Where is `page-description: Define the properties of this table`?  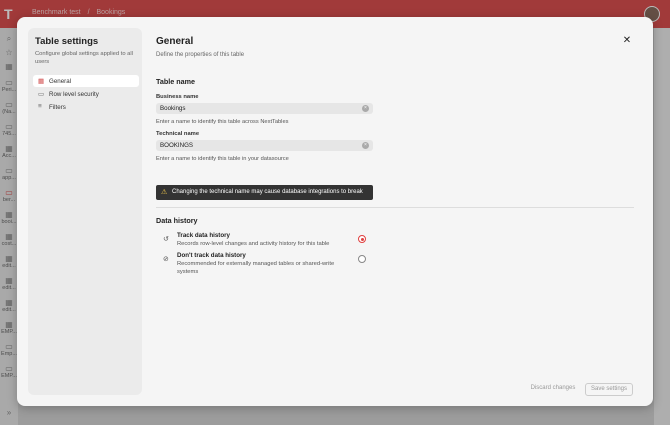
page-description: Define the properties of this table is located at coordinates (200, 55).